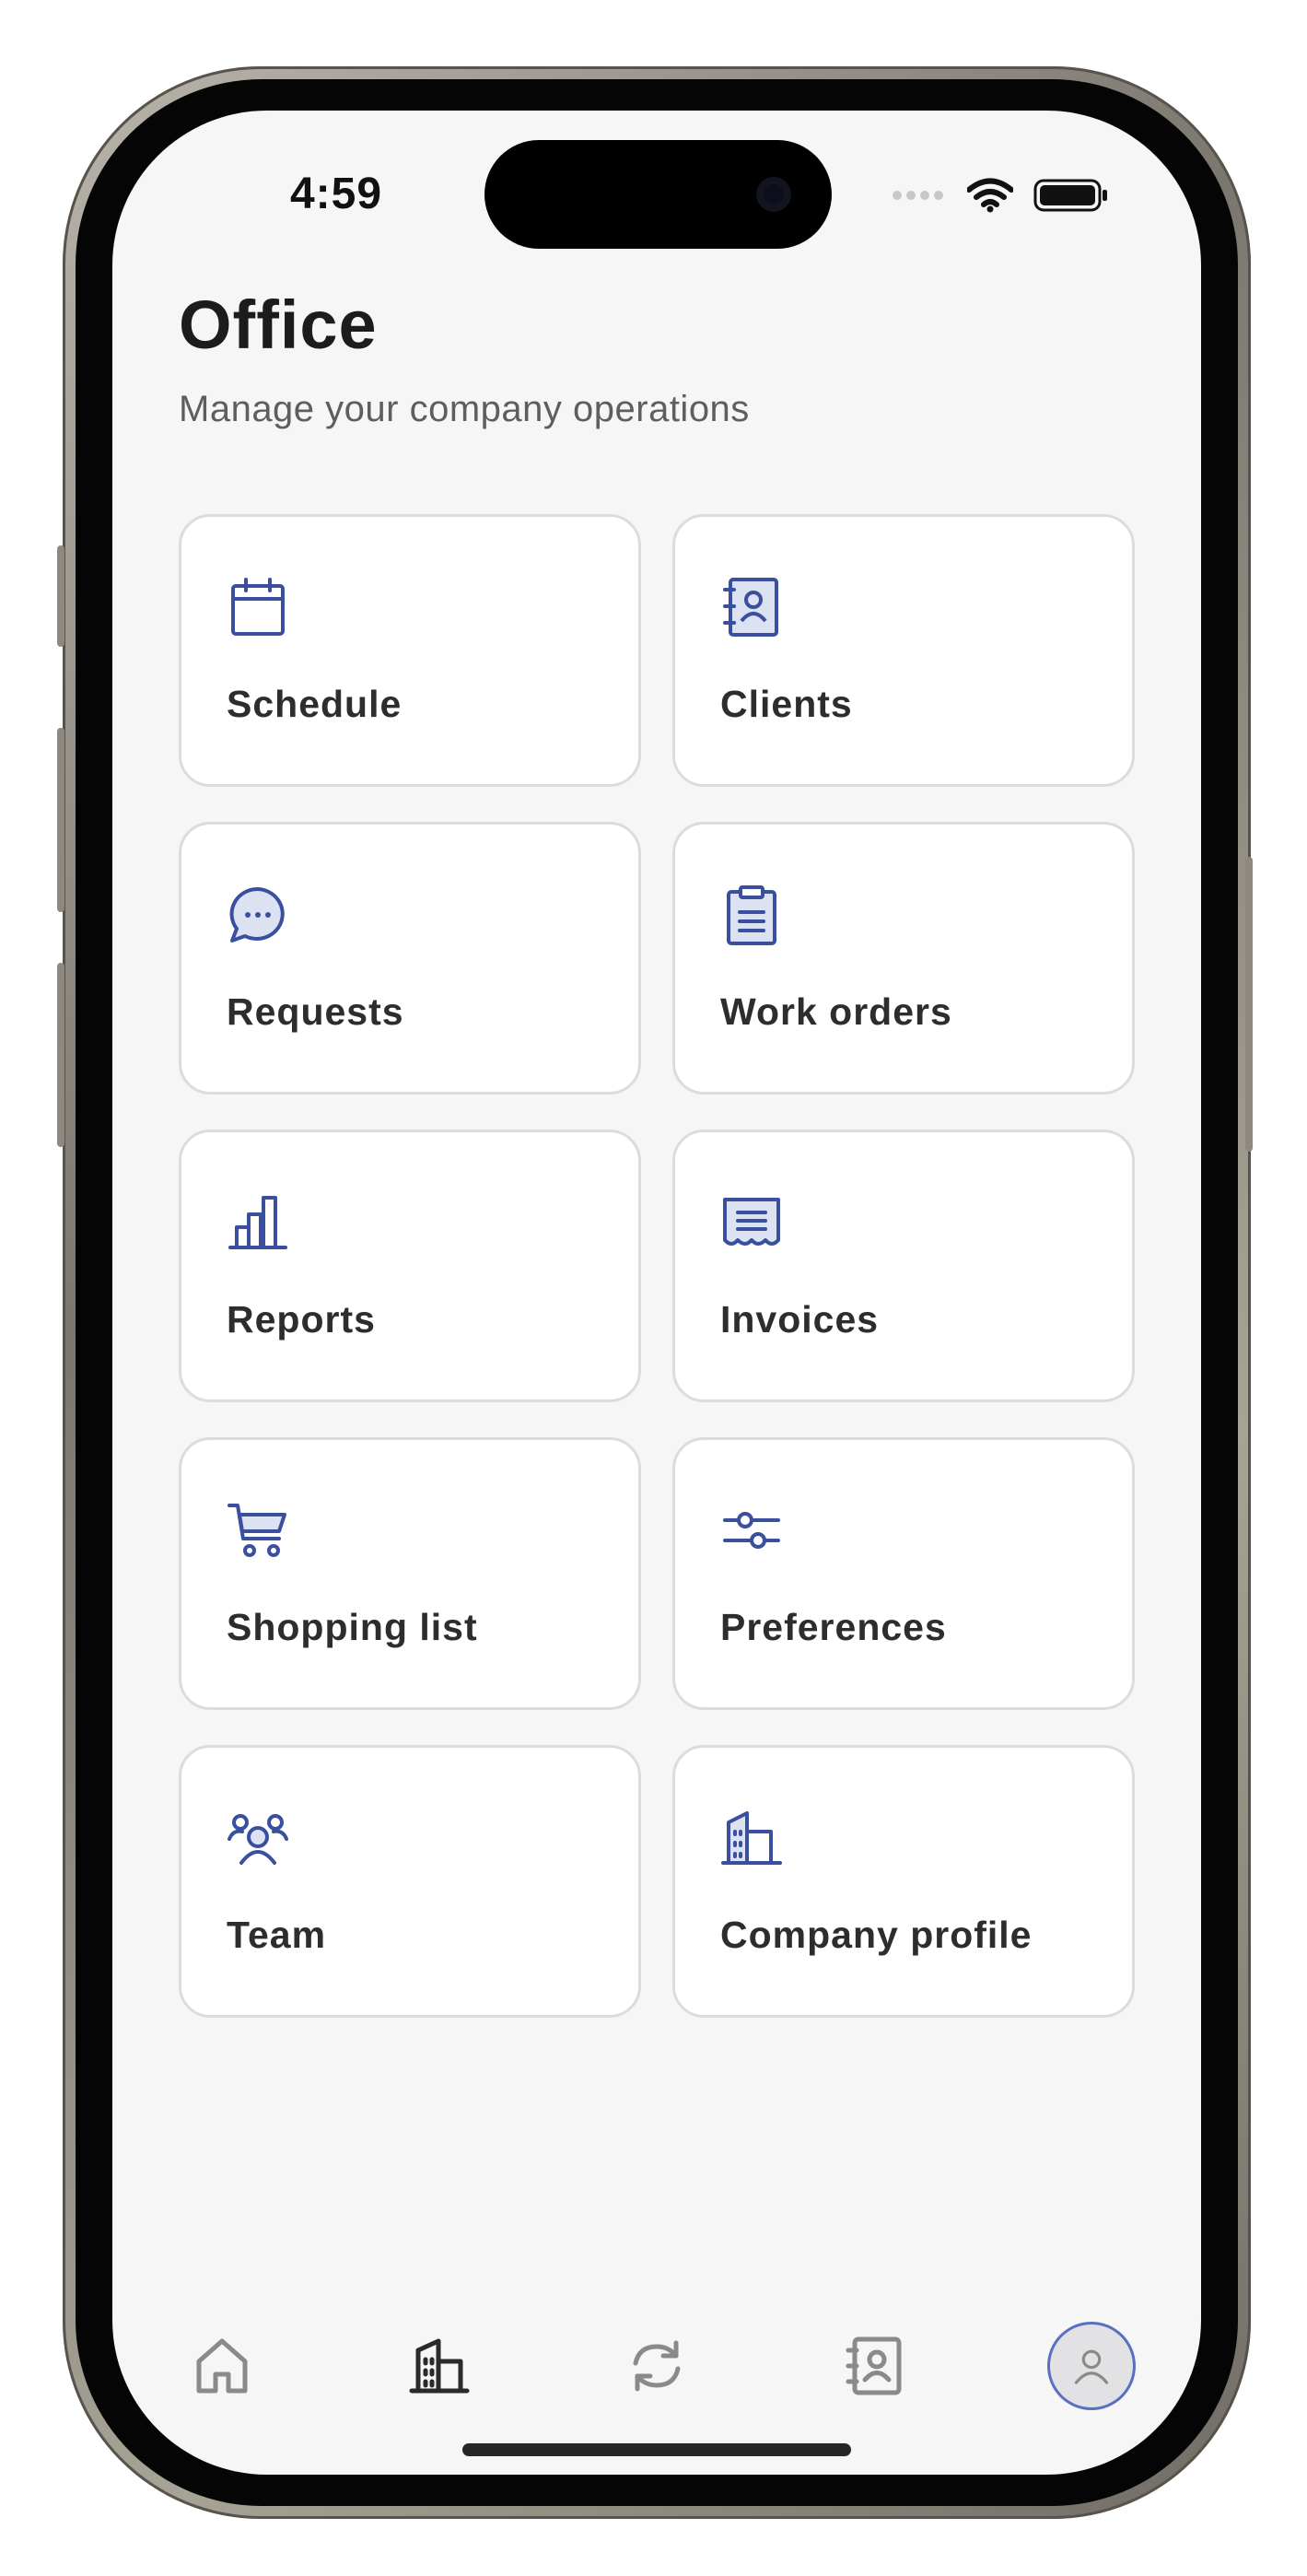 Image resolution: width=1307 pixels, height=2576 pixels. I want to click on calendar-icon, so click(258, 607).